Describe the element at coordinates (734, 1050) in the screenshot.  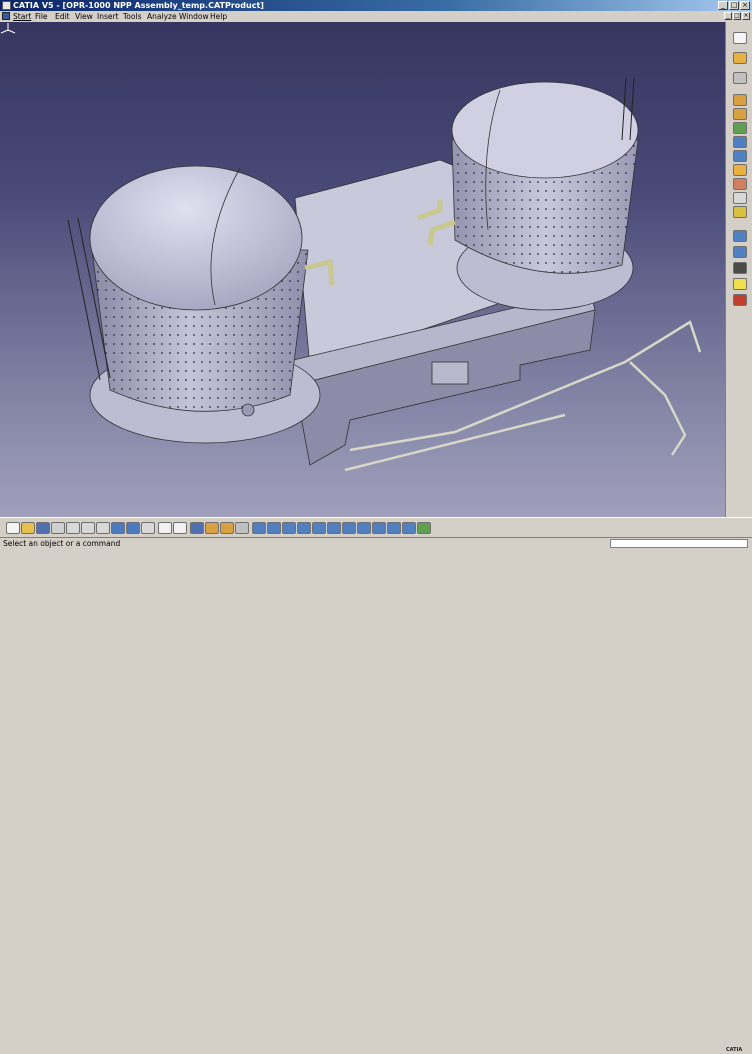
I see `catia-brand-text: CATIA` at that location.